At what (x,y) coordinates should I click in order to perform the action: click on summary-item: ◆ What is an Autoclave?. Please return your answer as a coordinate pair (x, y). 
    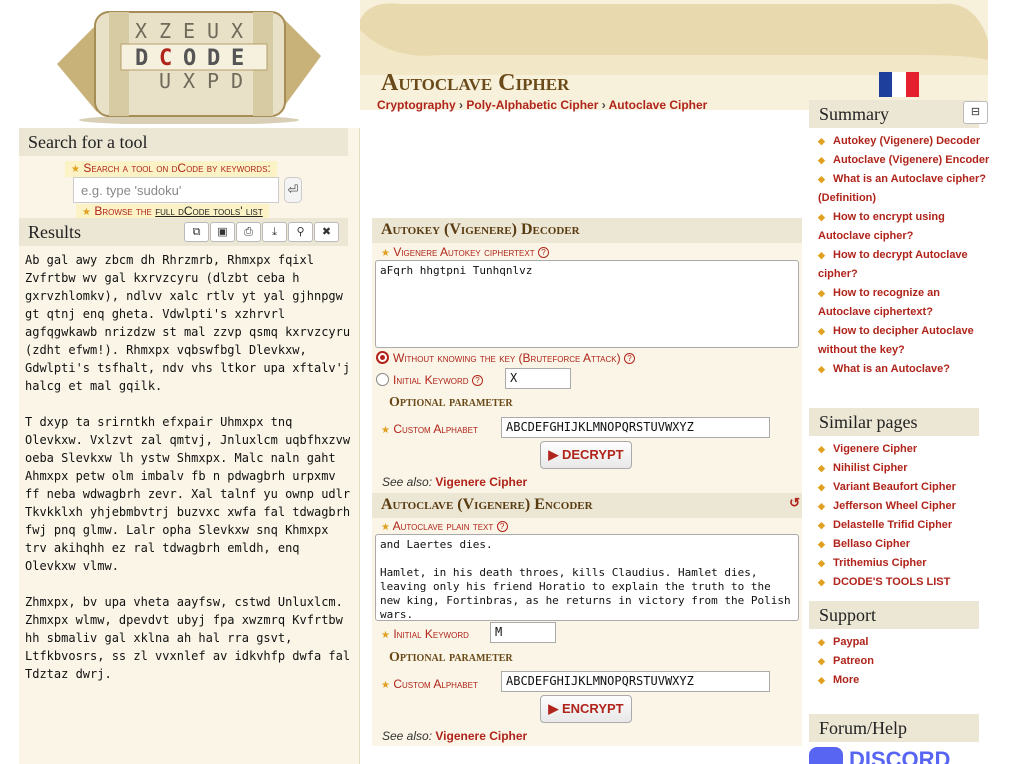
    Looking at the image, I should click on (904, 369).